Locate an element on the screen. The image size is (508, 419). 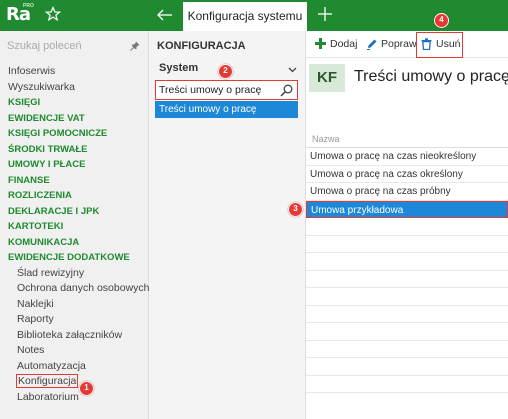
sidebar-item-rozliczenia: ROZLICZENIA is located at coordinates (78, 196).